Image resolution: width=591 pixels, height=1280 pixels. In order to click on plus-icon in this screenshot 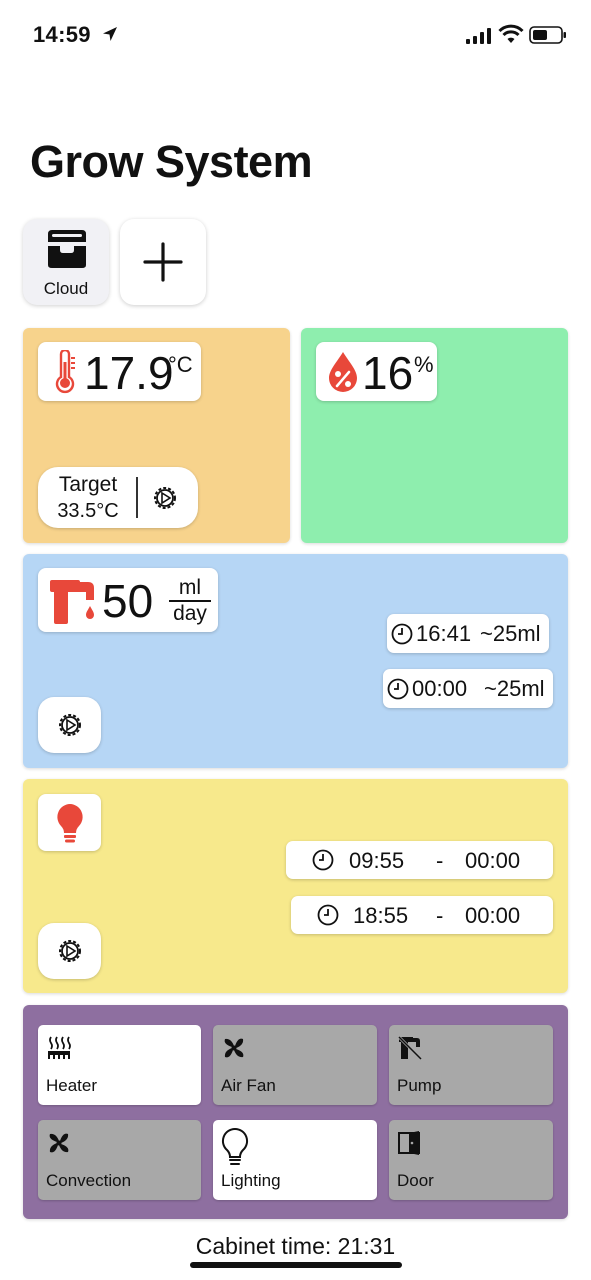, I will do `click(163, 262)`.